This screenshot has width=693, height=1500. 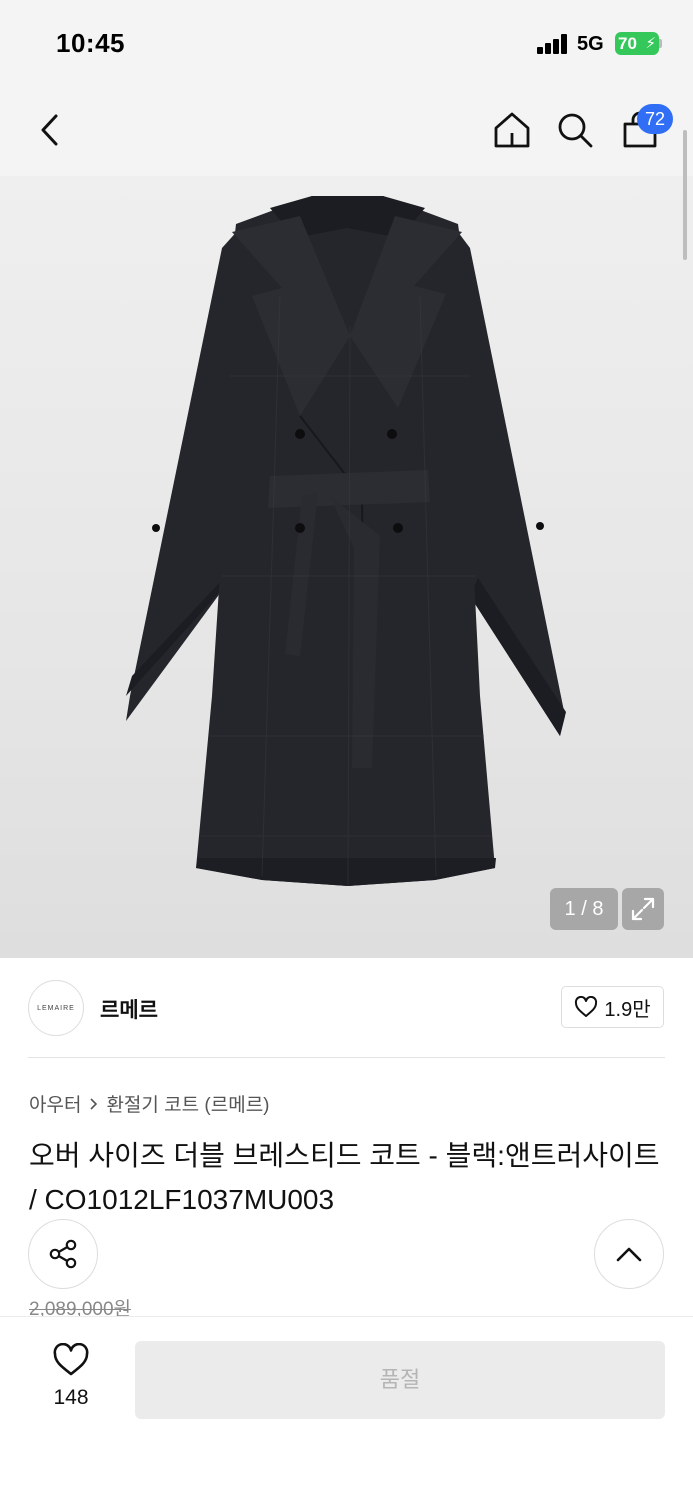 I want to click on battery-icon: 70 ⚡, so click(x=638, y=43).